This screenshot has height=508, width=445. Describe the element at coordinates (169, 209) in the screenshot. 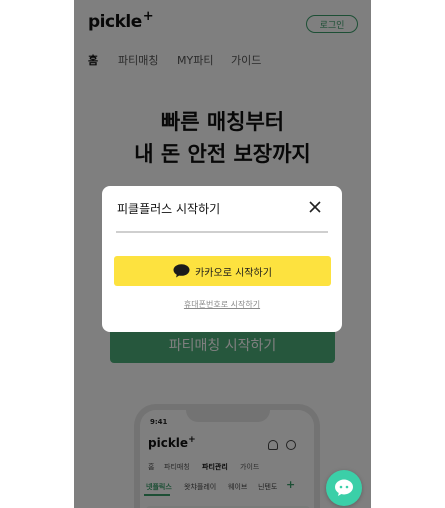

I see `modal-title: 피클플러스 시작하기` at that location.